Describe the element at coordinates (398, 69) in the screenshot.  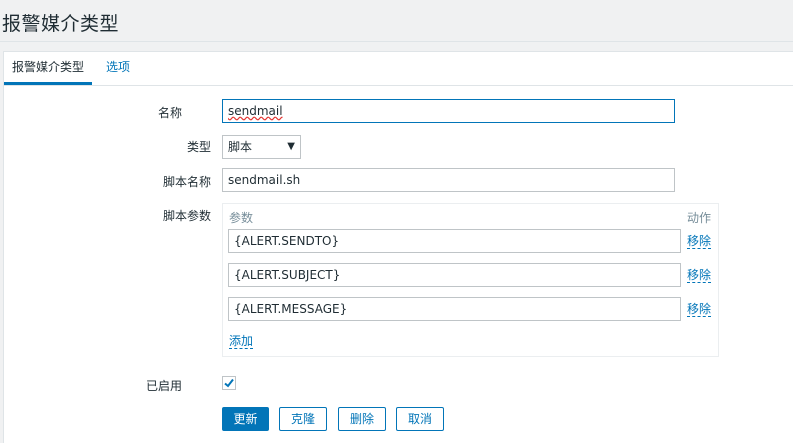
I see `tab-bar: 报警媒介类型 选项` at that location.